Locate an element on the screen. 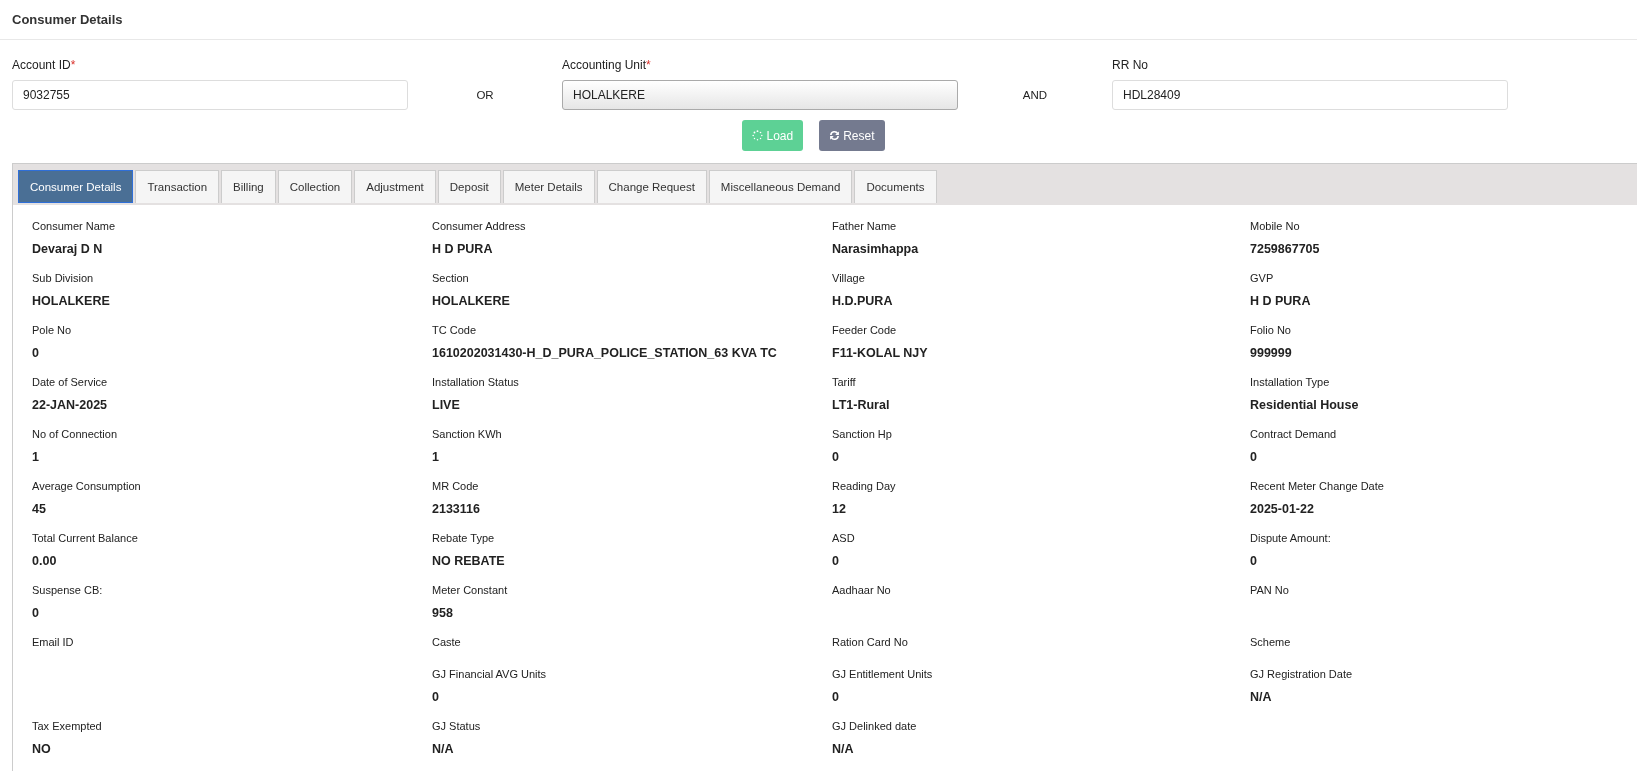 Image resolution: width=1637 pixels, height=784 pixels. detail-value: F11-KOLAL NJY is located at coordinates (880, 353).